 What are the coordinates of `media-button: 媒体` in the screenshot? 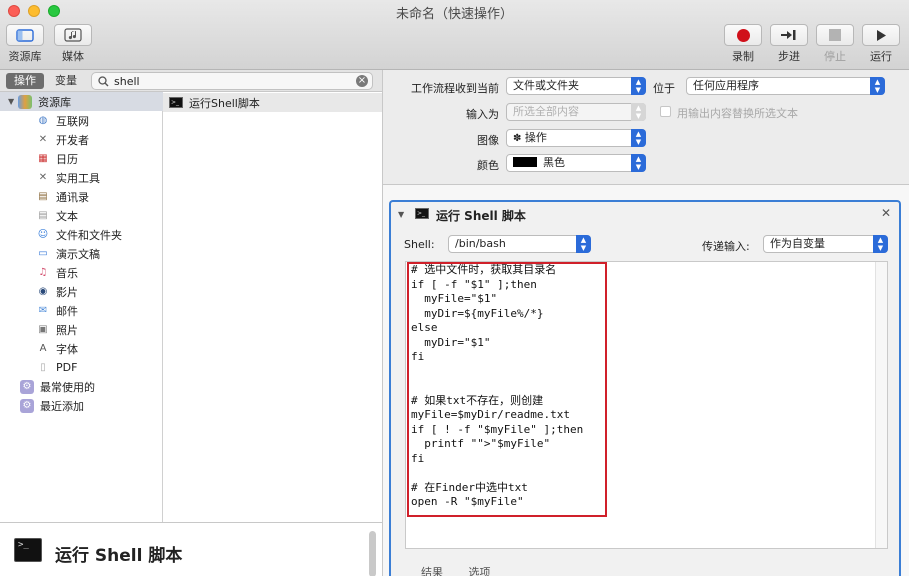 It's located at (73, 44).